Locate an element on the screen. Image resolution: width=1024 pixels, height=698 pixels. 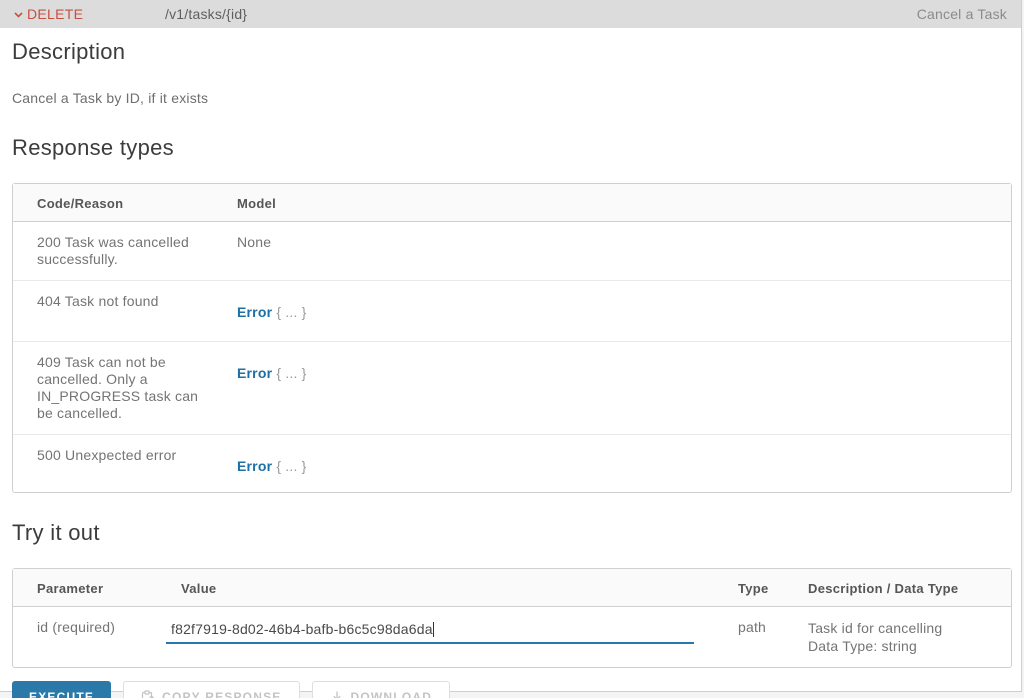
response-code-cell: 404 Task not found is located at coordinates (113, 311).